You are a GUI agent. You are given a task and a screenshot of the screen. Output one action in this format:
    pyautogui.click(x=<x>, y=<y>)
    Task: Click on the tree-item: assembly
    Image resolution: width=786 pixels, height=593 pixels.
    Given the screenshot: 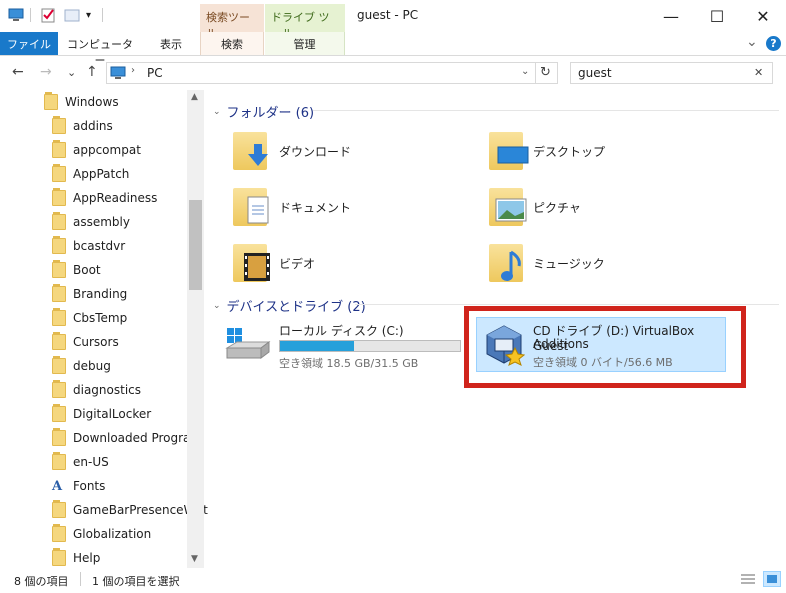 What is the action you would take?
    pyautogui.click(x=91, y=222)
    